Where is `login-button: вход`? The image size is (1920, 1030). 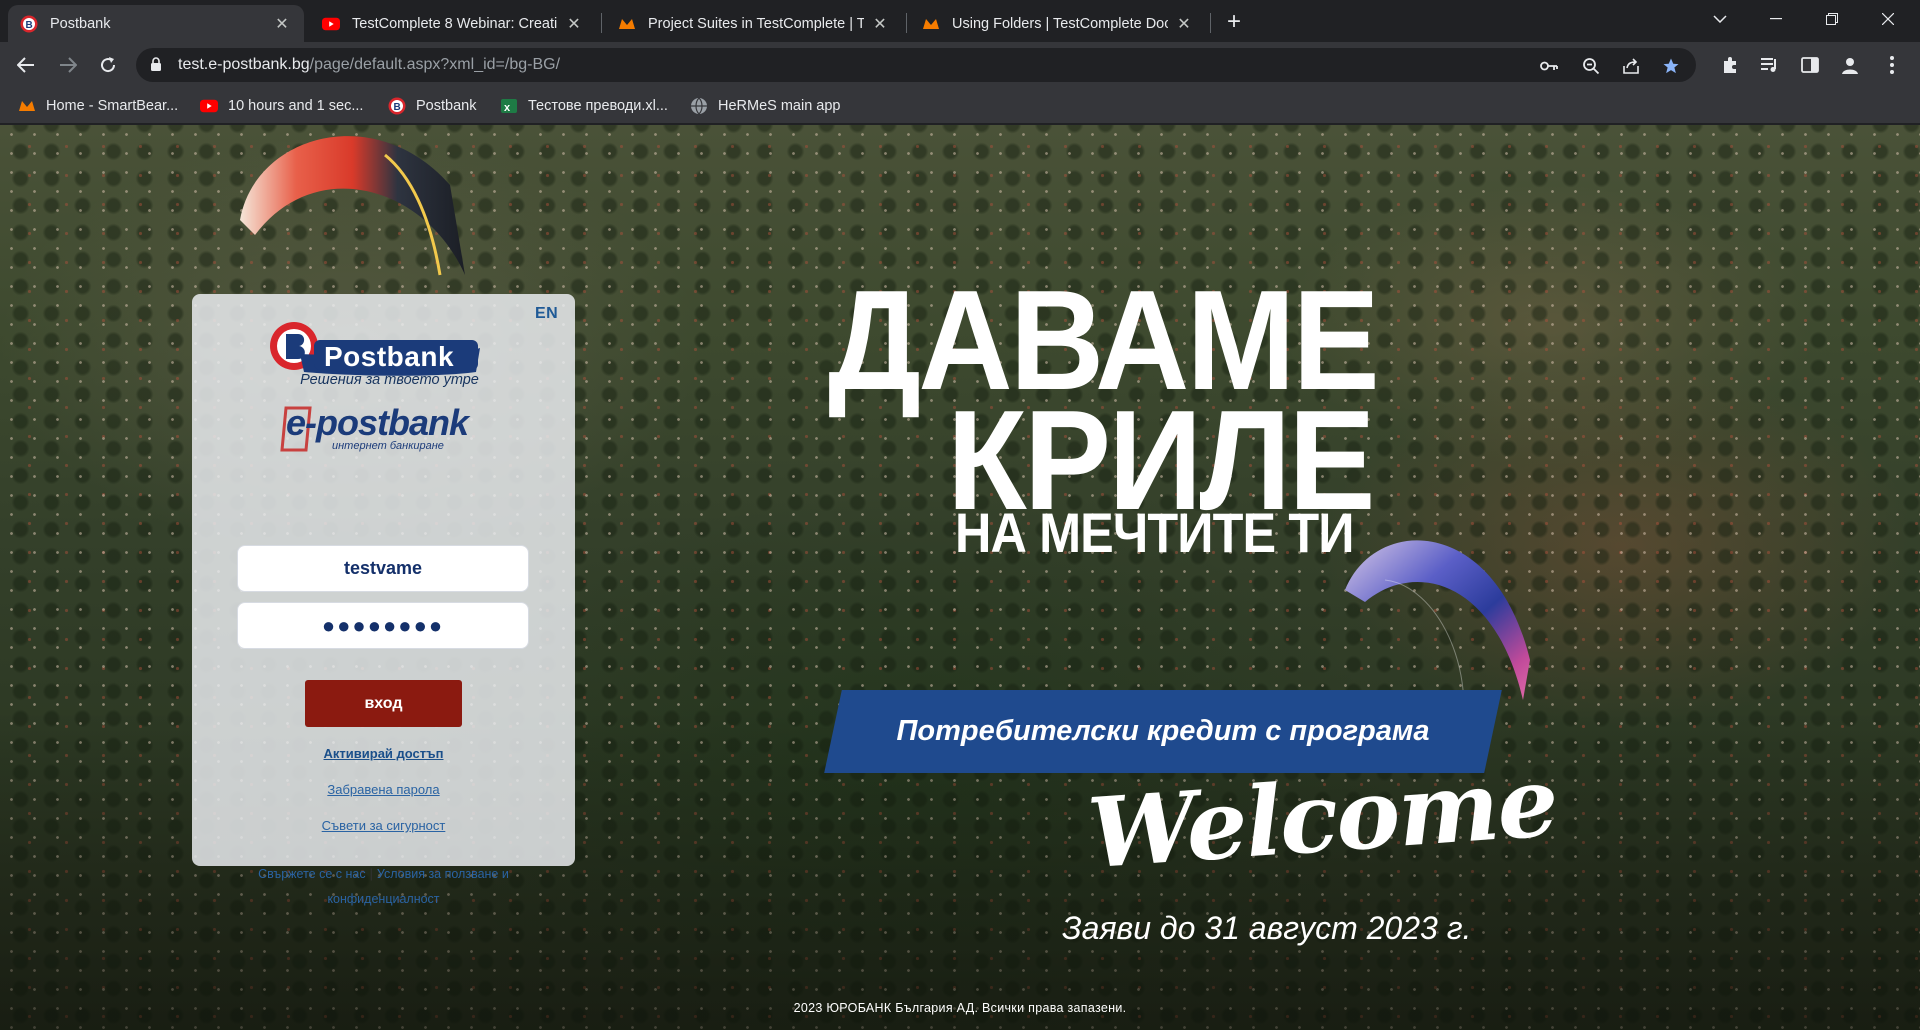
login-button: вход is located at coordinates (383, 703).